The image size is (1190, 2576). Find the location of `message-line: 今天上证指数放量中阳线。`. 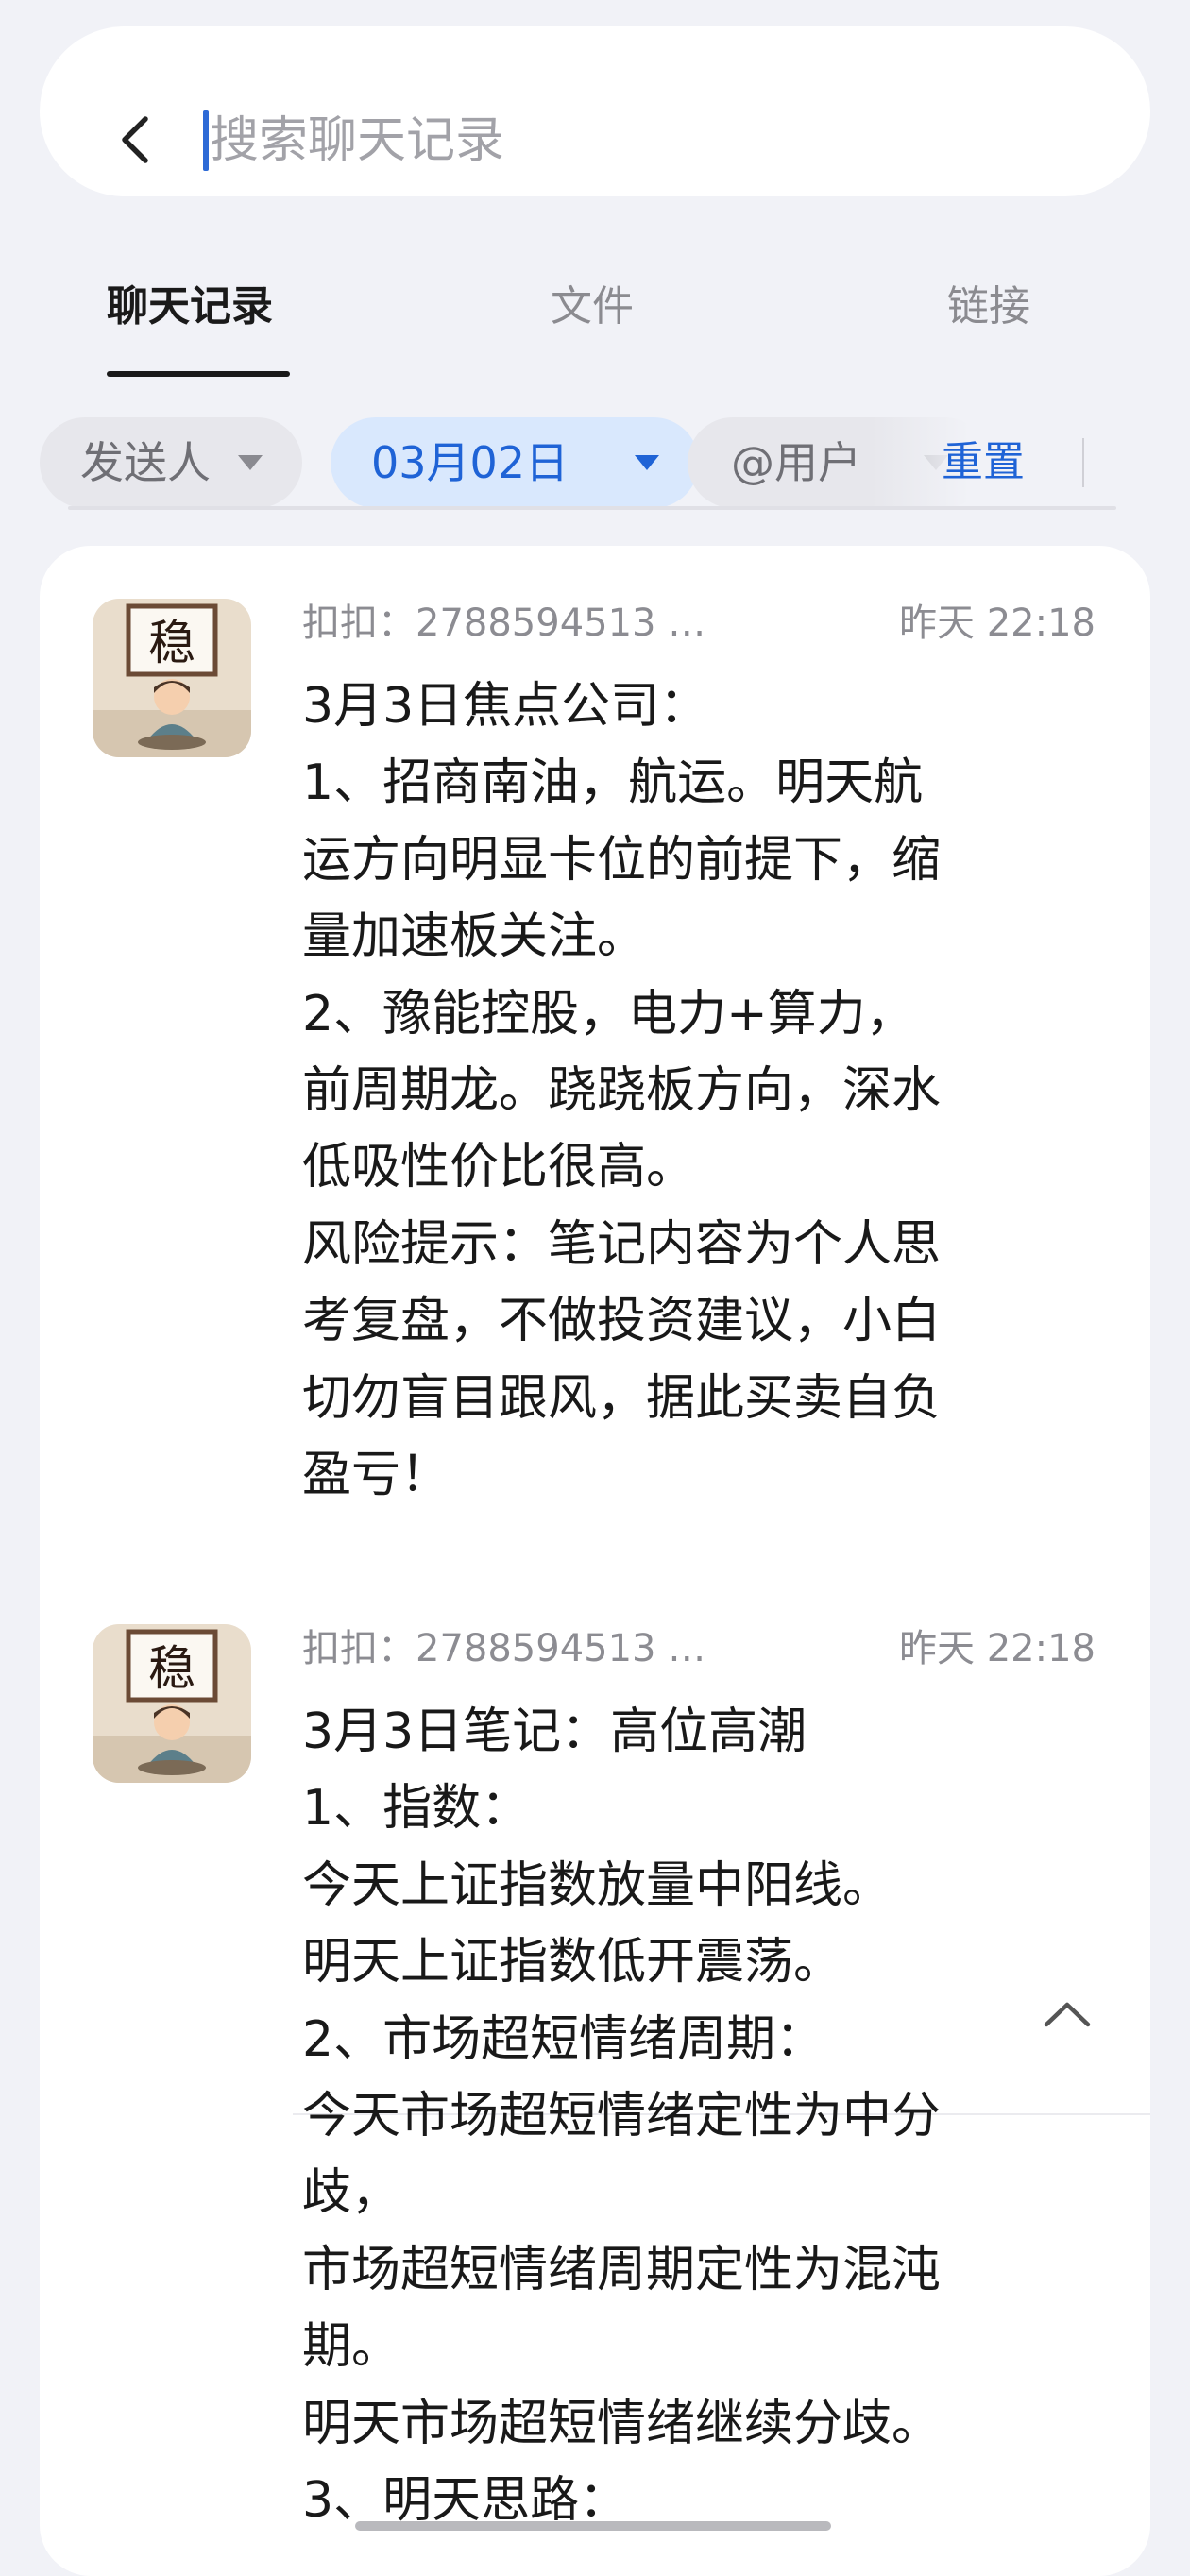

message-line: 今天上证指数放量中阳线。 is located at coordinates (597, 1885).